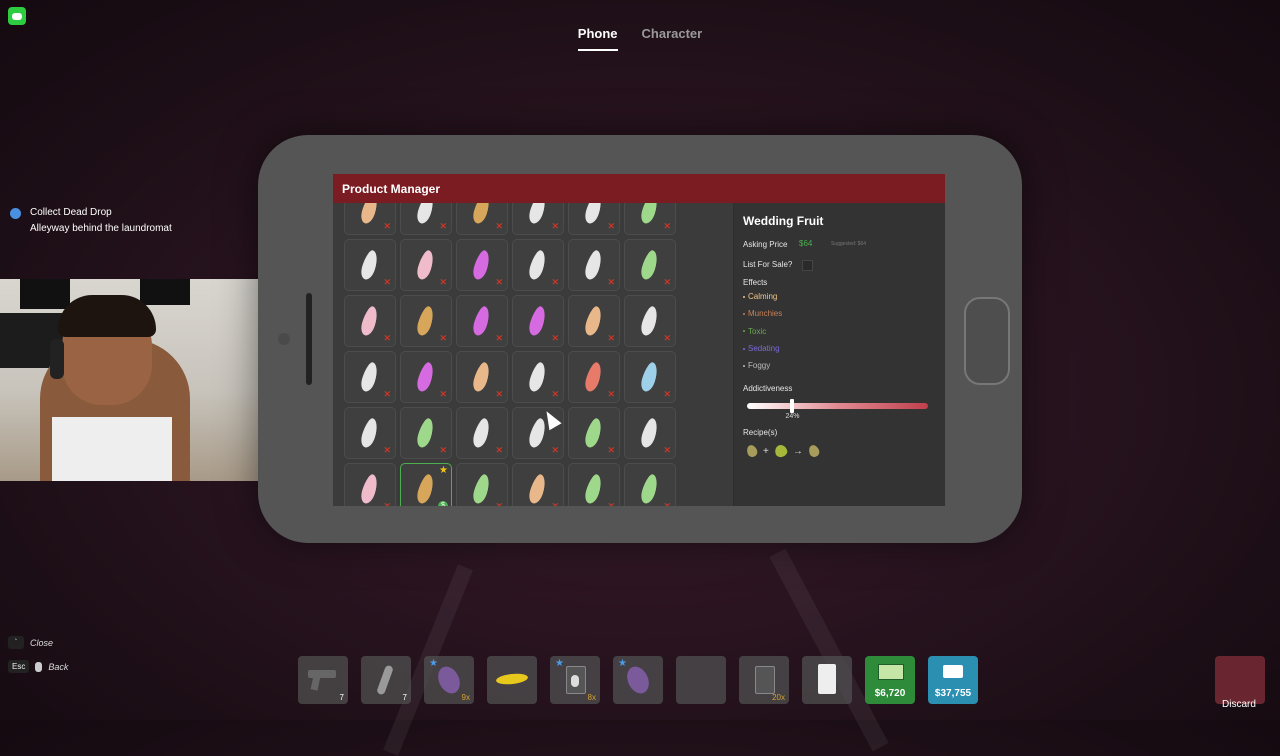  Describe the element at coordinates (792, 416) in the screenshot. I see `addictiveness-percent: 24%` at that location.